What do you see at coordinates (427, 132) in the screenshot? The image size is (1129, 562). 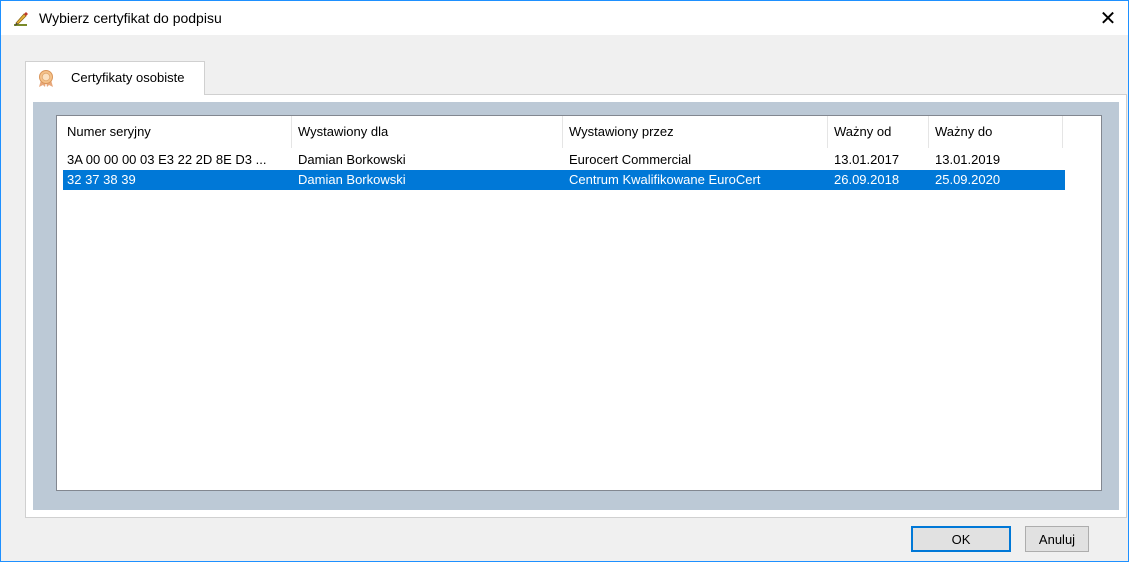 I see `column-header-issued-to: Wystawiony dla` at bounding box center [427, 132].